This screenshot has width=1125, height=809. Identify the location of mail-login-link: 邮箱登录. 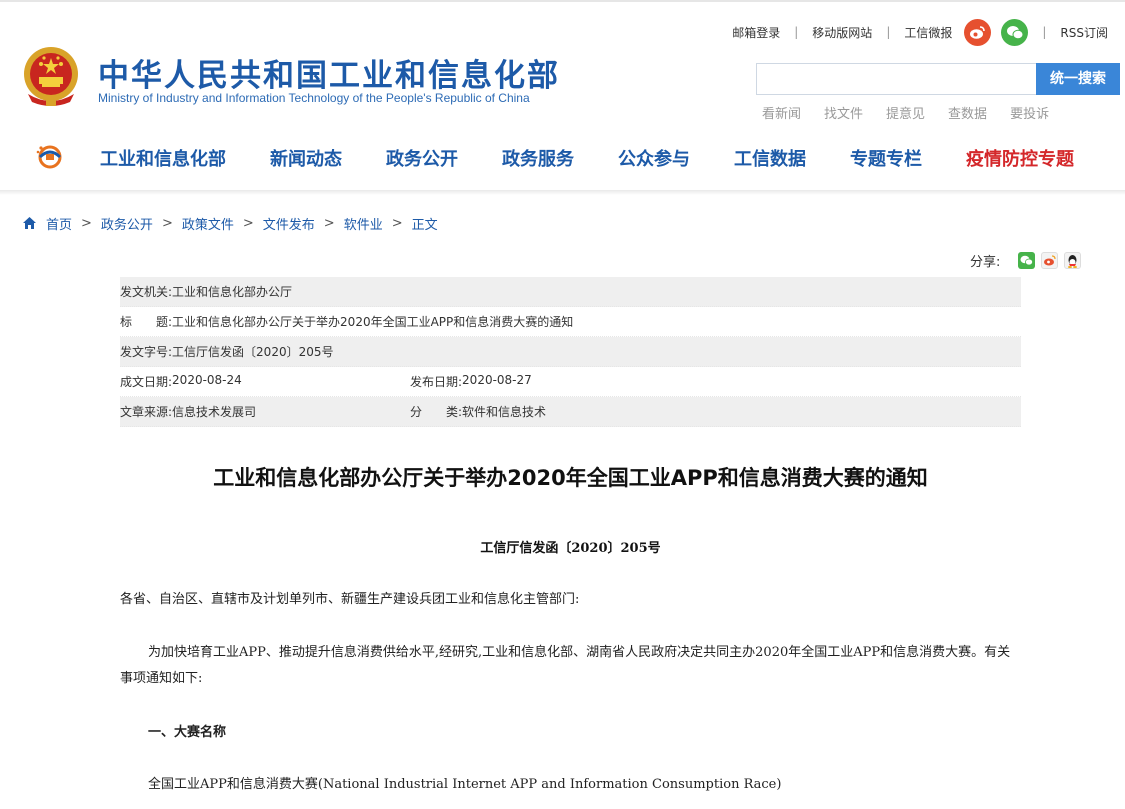
(756, 32).